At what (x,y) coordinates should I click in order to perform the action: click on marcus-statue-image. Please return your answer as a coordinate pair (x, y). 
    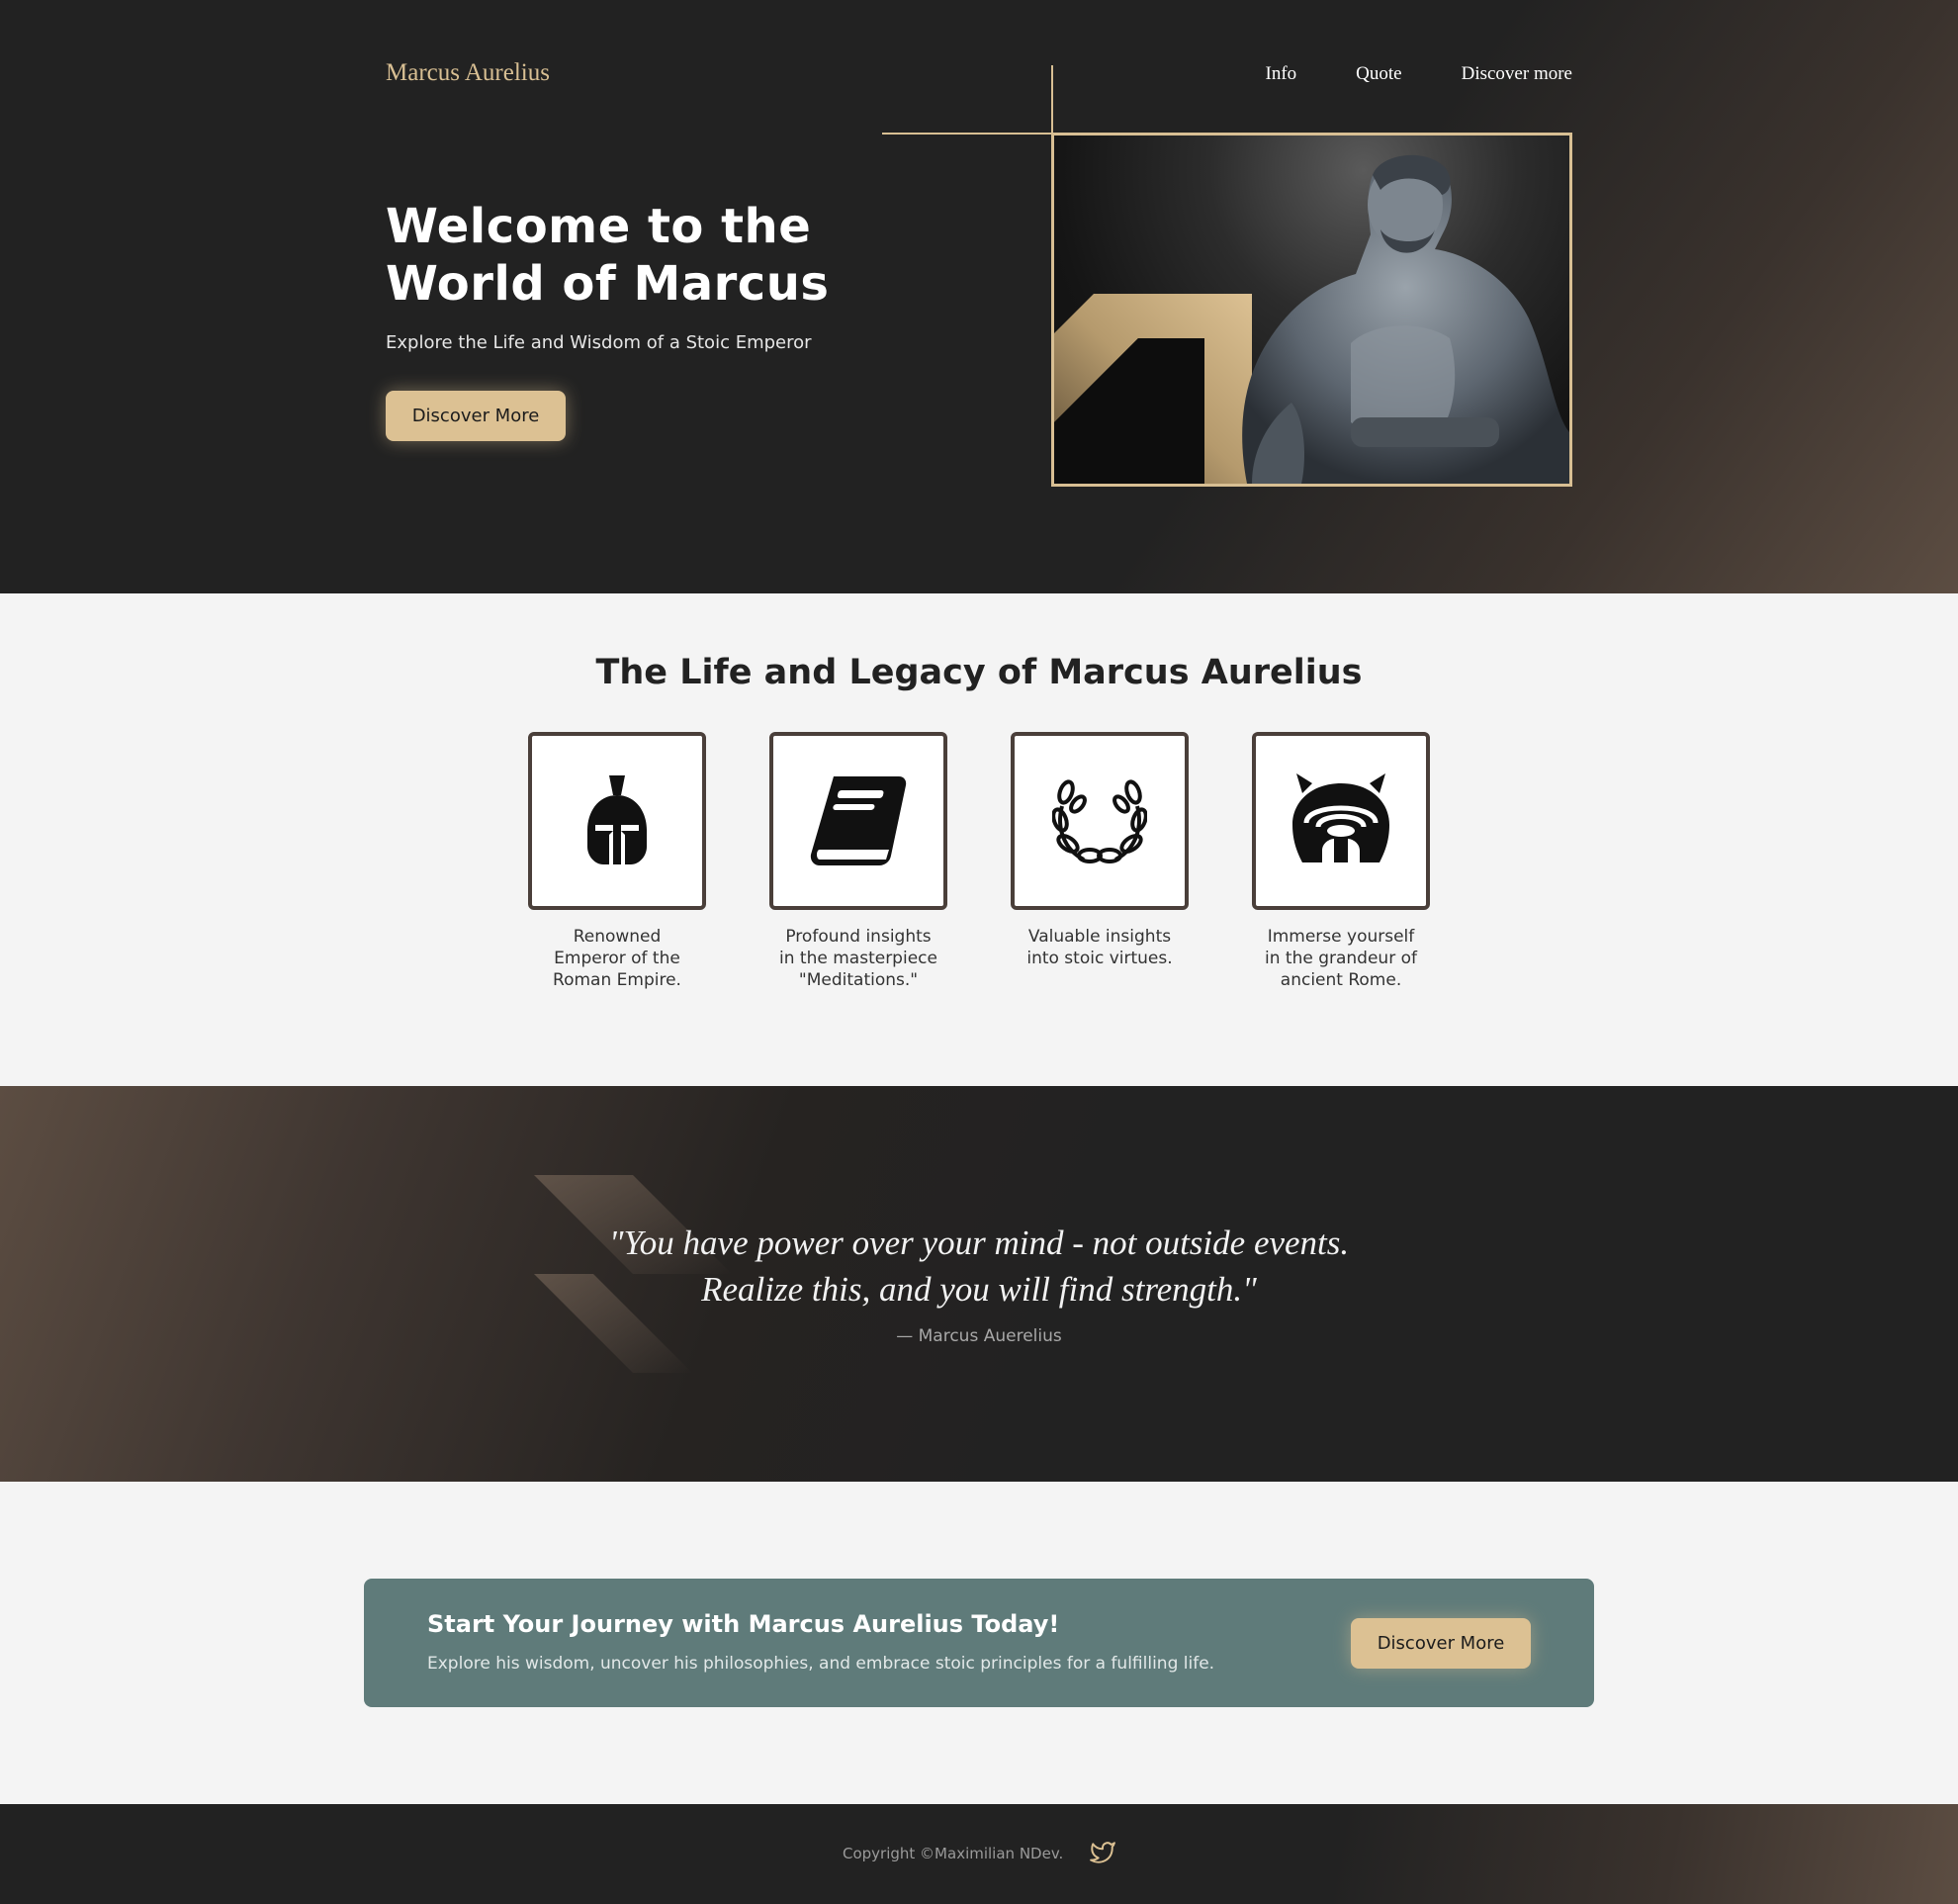
    Looking at the image, I should click on (1311, 310).